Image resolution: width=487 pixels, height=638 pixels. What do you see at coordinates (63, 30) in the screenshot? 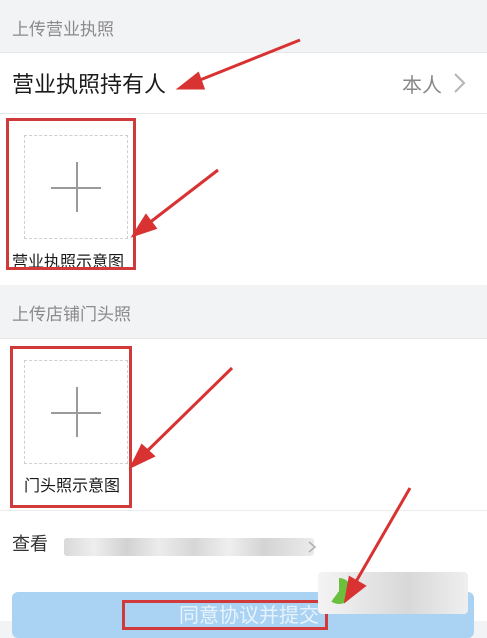
I see `license-section-title: 上传营业执照` at bounding box center [63, 30].